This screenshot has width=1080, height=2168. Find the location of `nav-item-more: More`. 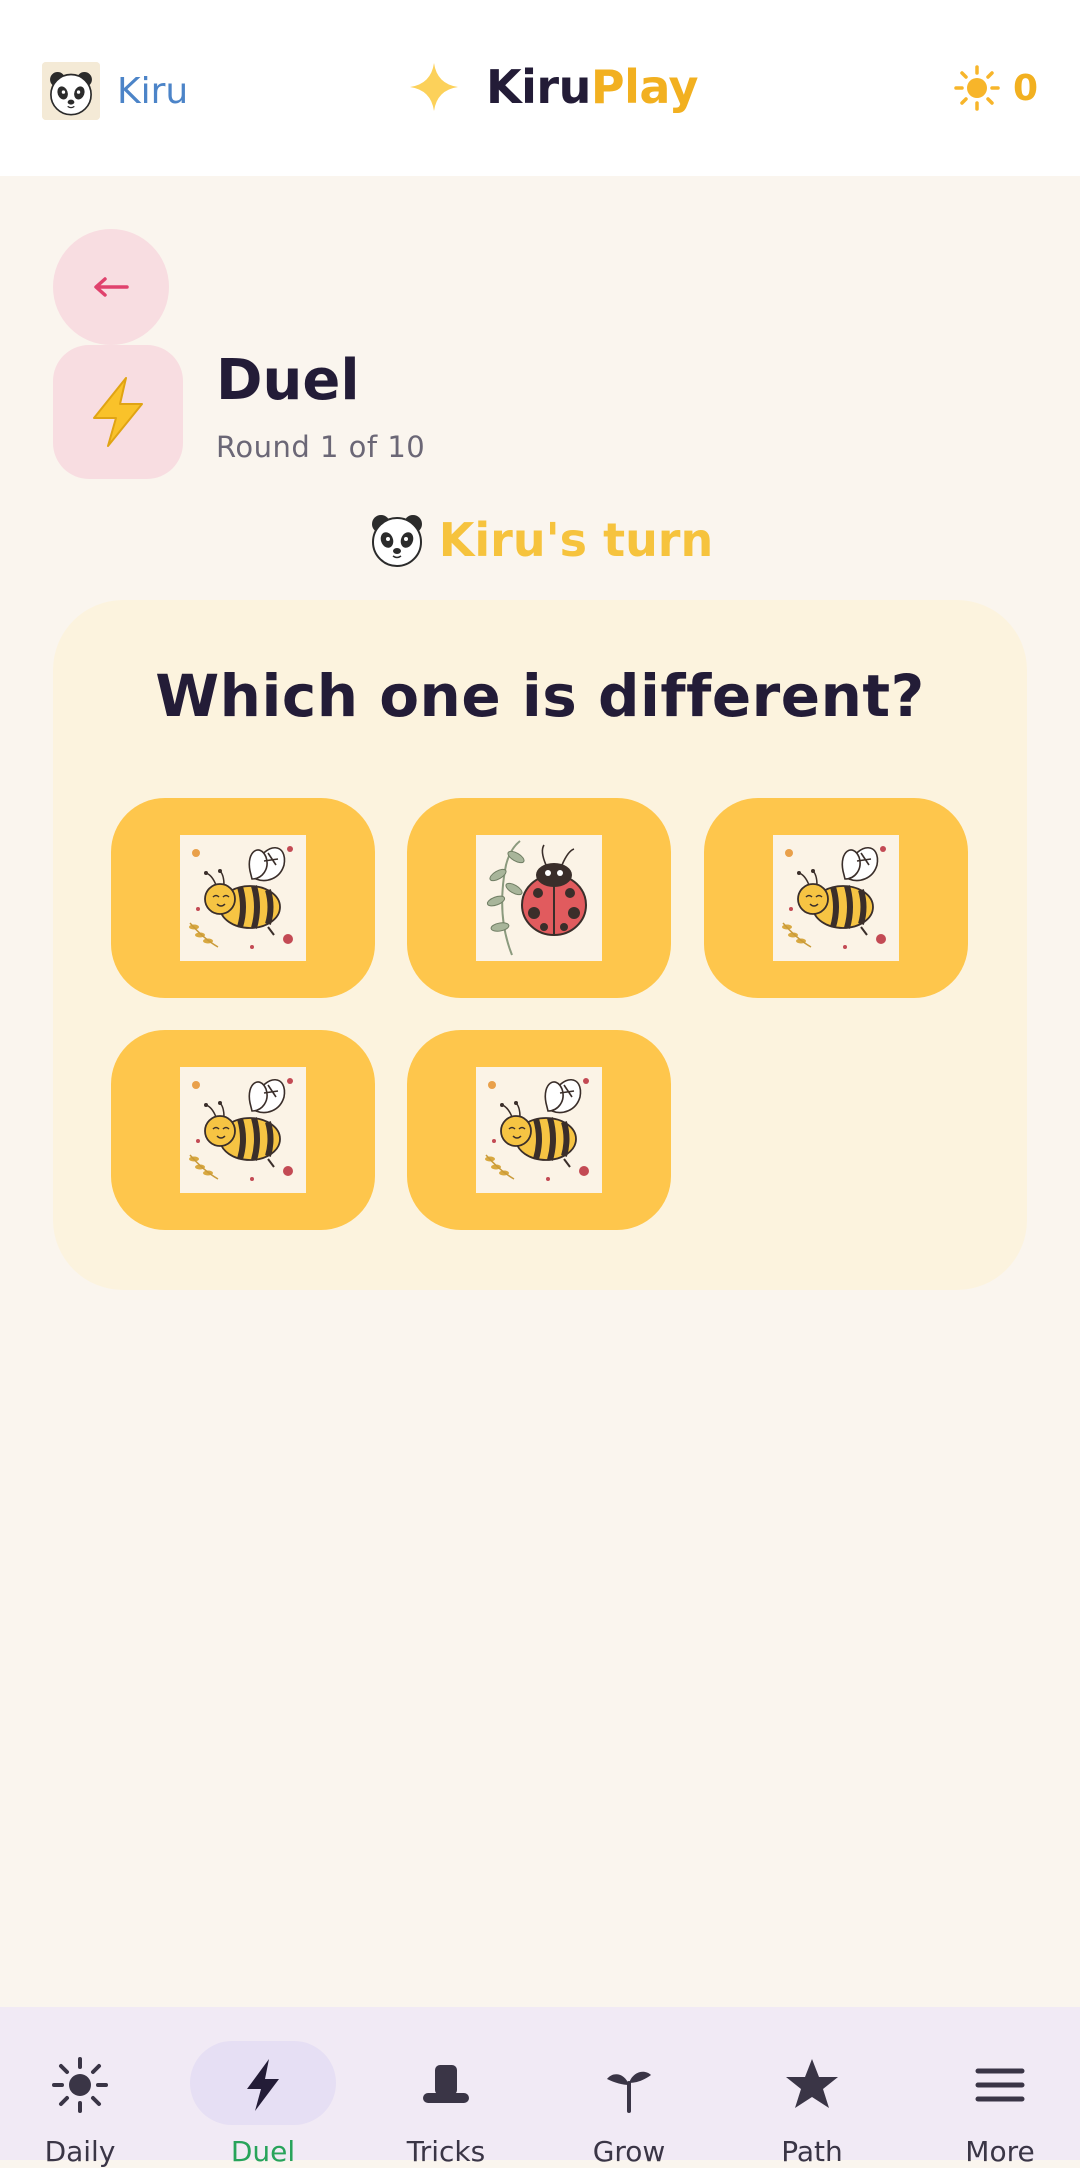

nav-item-more: More is located at coordinates (1000, 2087).